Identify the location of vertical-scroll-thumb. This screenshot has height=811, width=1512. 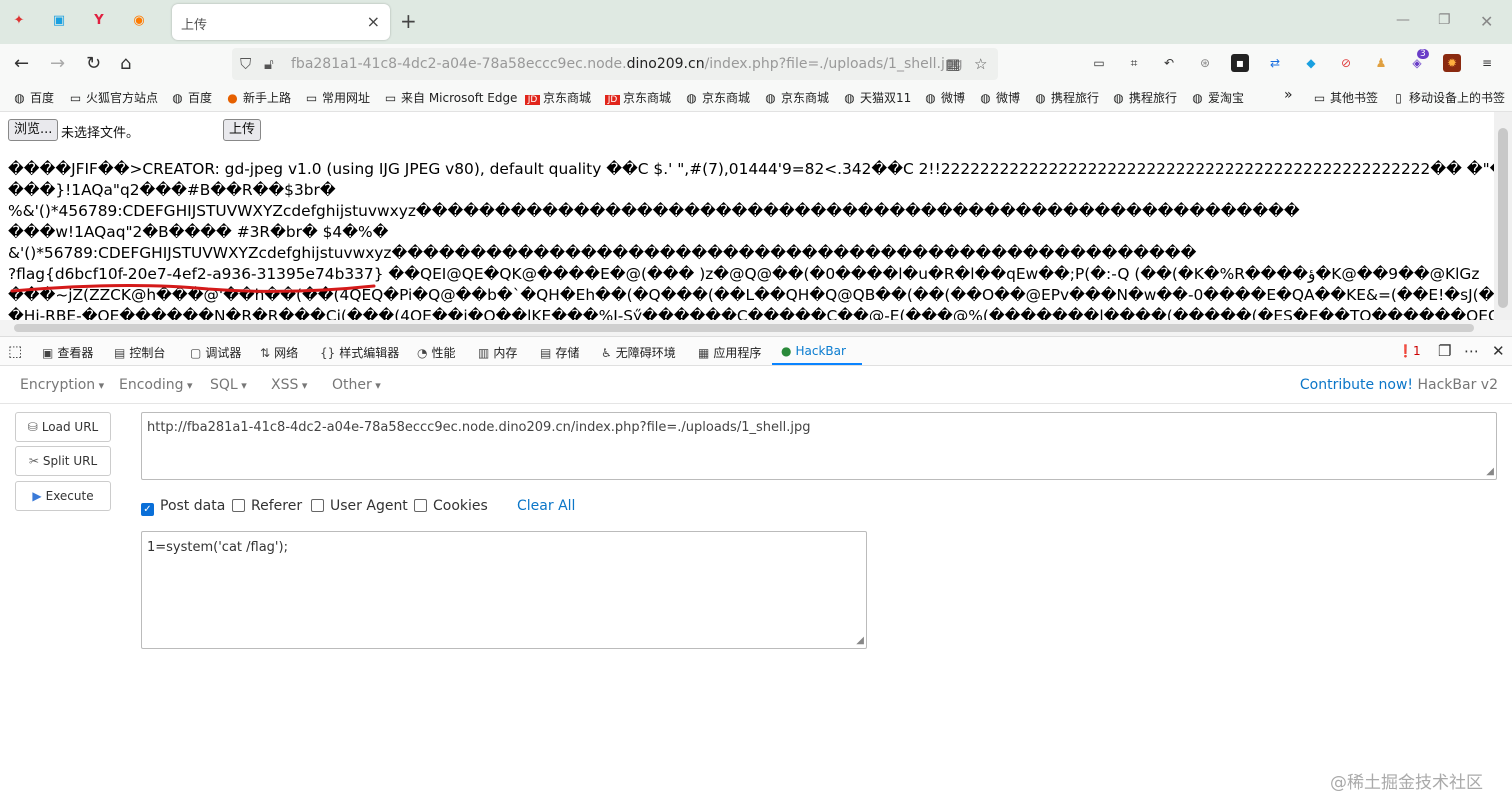
(1503, 218).